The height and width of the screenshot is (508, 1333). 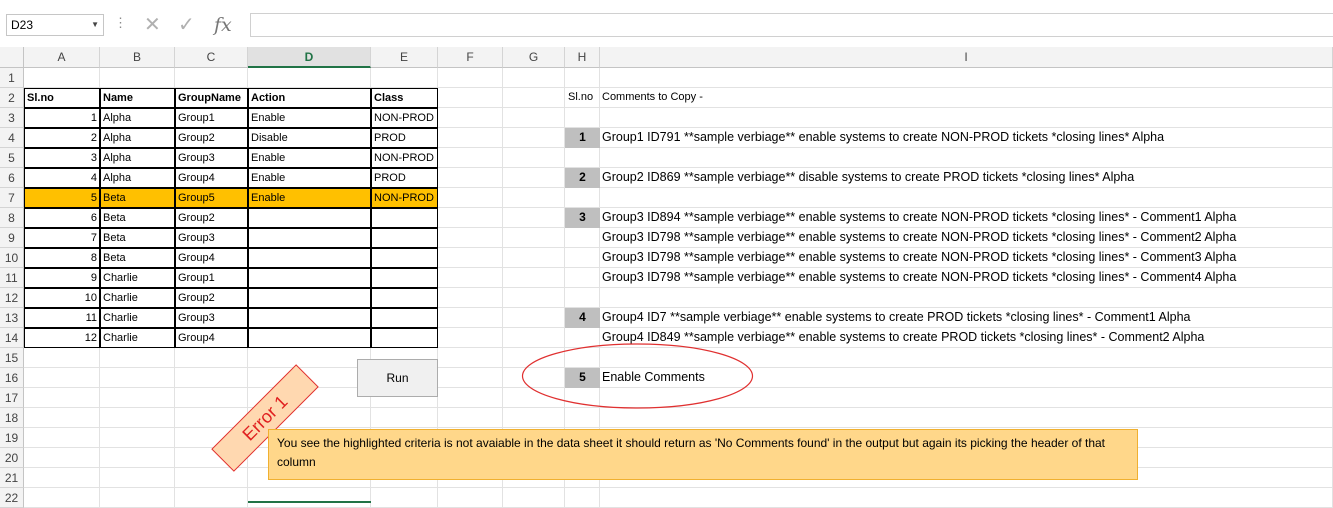 I want to click on select-all-corner, so click(x=12, y=57).